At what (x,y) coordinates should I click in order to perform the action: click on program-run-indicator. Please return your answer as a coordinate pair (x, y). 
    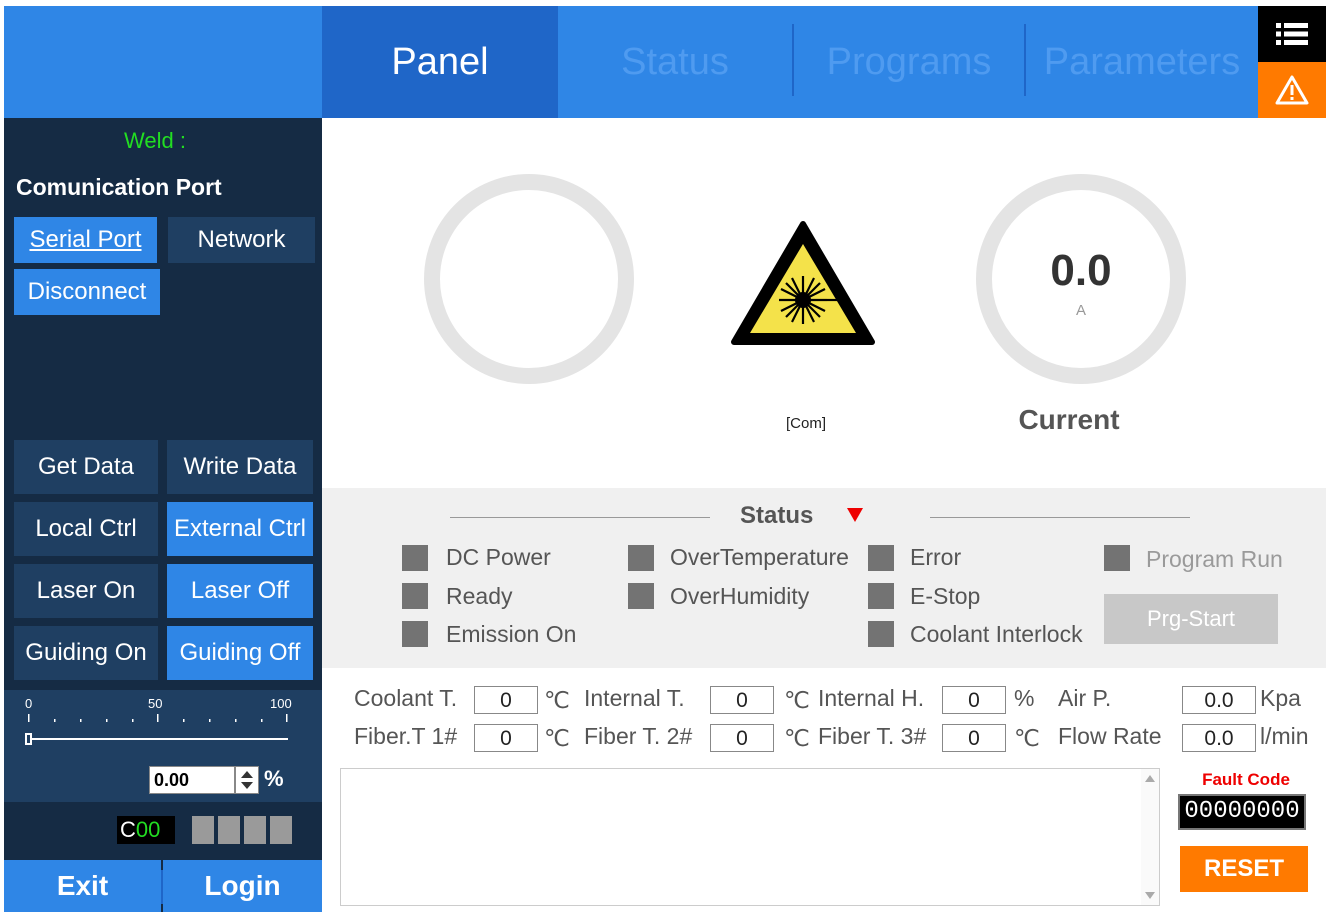
    Looking at the image, I should click on (1117, 558).